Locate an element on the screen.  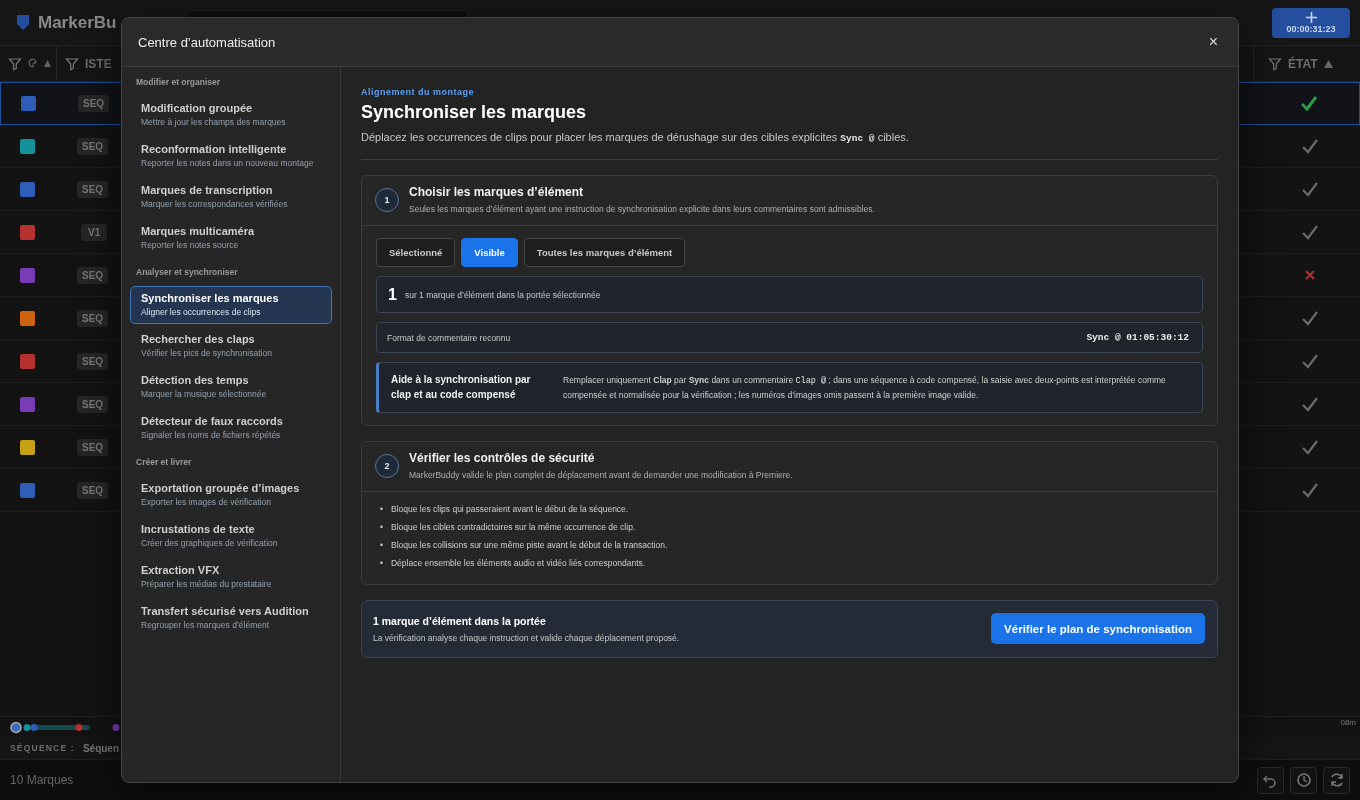
history-button is located at coordinates (1303, 780).